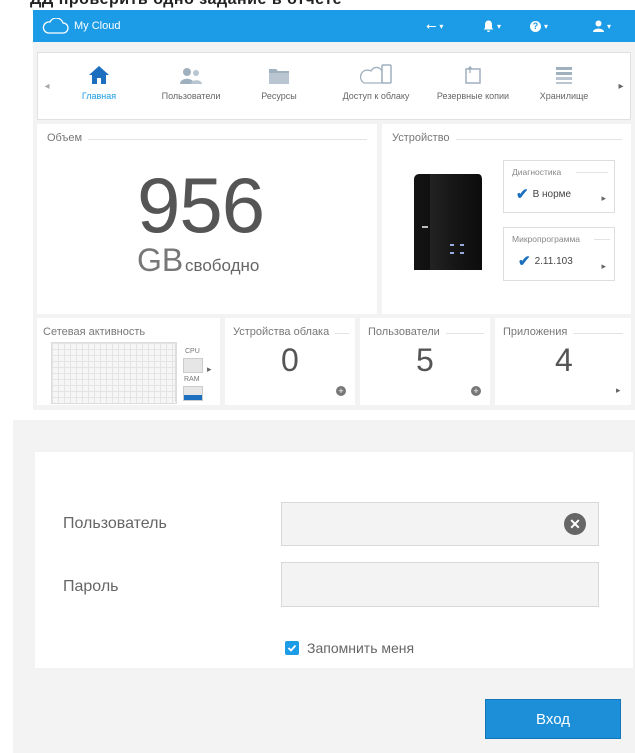 This screenshot has height=753, width=635. I want to click on app-title: My Cloud, so click(97, 26).